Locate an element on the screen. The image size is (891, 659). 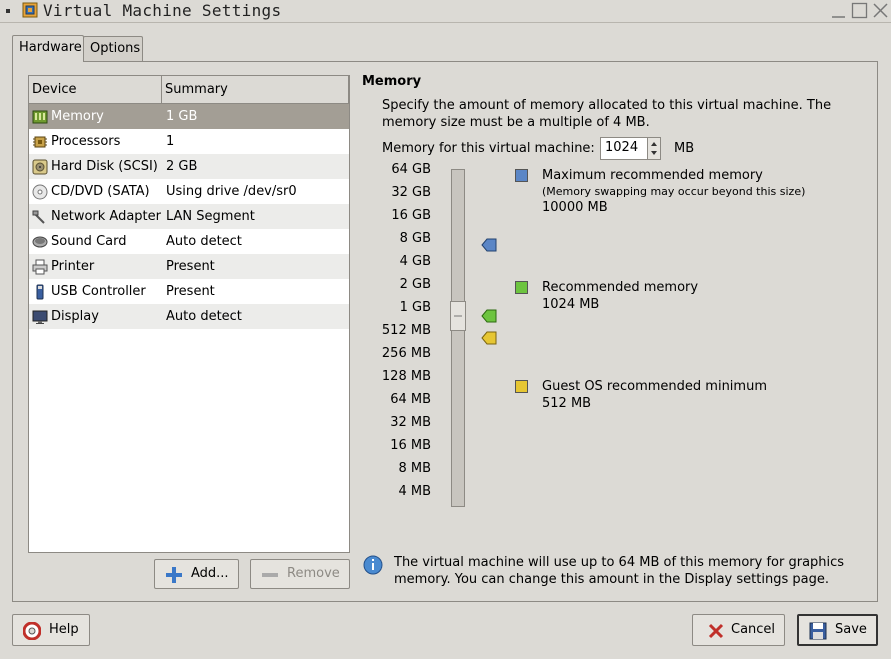
device-row-cd-dvd: CD/DVD (SATA) Using drive /dev/sr0 is located at coordinates (189, 191).